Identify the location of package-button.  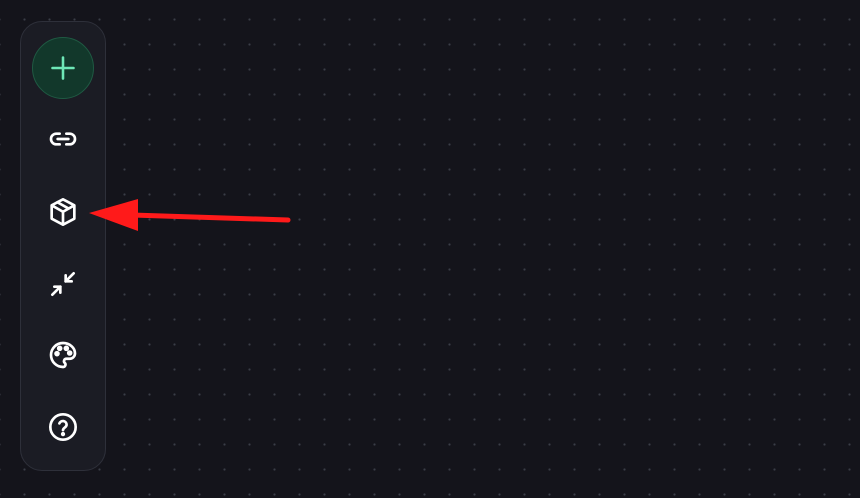
(63, 212).